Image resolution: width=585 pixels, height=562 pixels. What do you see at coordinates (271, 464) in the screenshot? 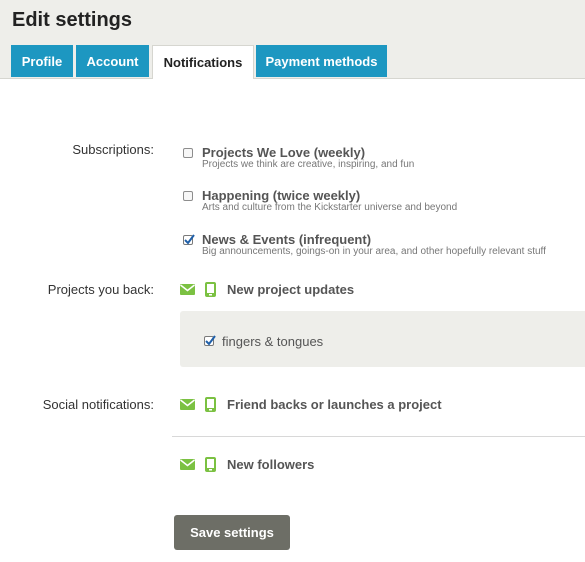
I see `notification-label: New followers` at bounding box center [271, 464].